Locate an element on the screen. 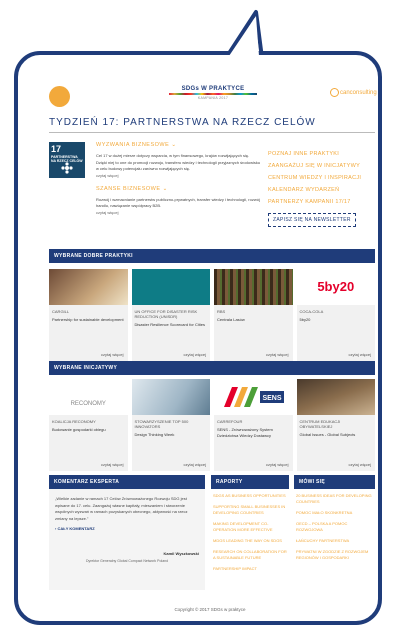  expert-author: Kamil Wyszkowski is located at coordinates (181, 553).